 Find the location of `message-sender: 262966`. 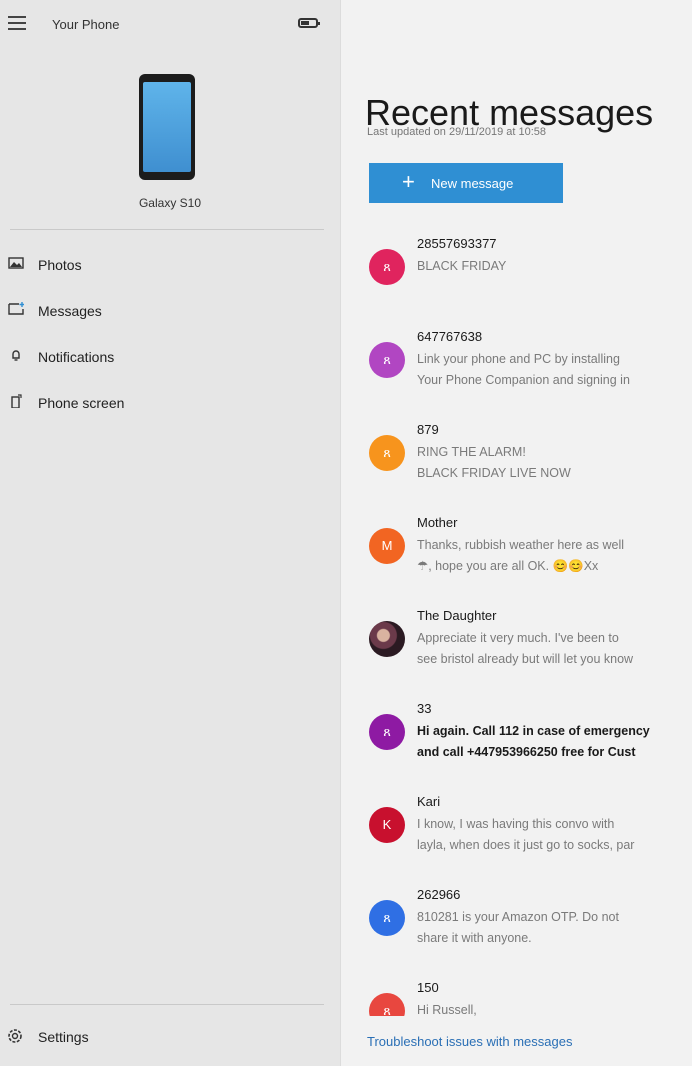

message-sender: 262966 is located at coordinates (439, 894).